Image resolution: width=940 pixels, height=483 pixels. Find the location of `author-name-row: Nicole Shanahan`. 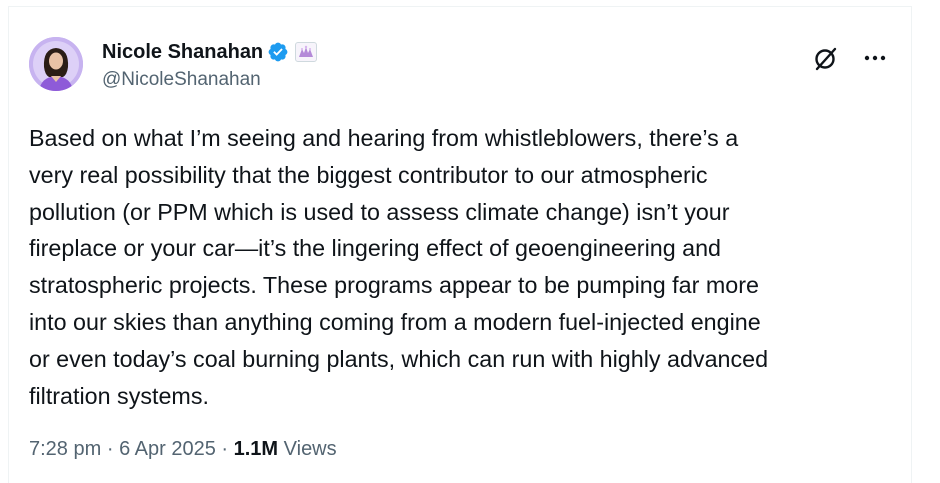

author-name-row: Nicole Shanahan is located at coordinates (210, 52).